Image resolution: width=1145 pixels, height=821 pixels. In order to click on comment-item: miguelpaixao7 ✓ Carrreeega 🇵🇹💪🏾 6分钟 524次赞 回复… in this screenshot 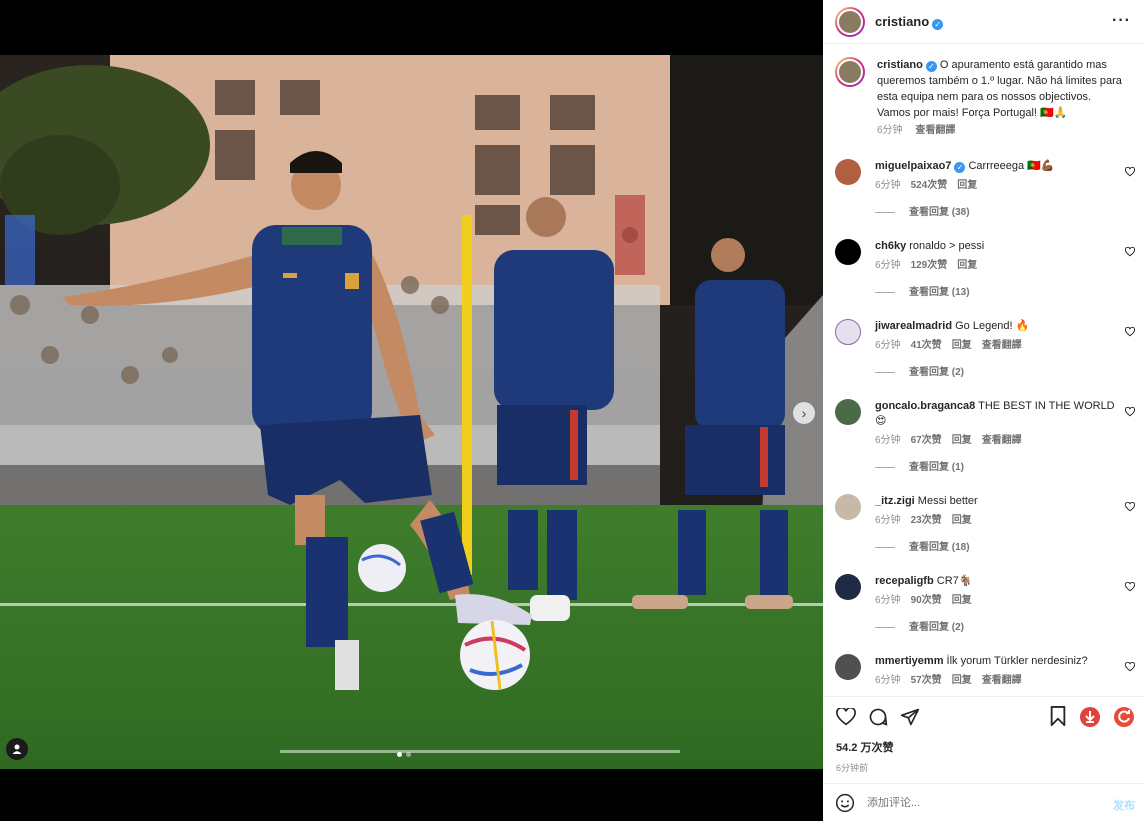, I will do `click(984, 189)`.